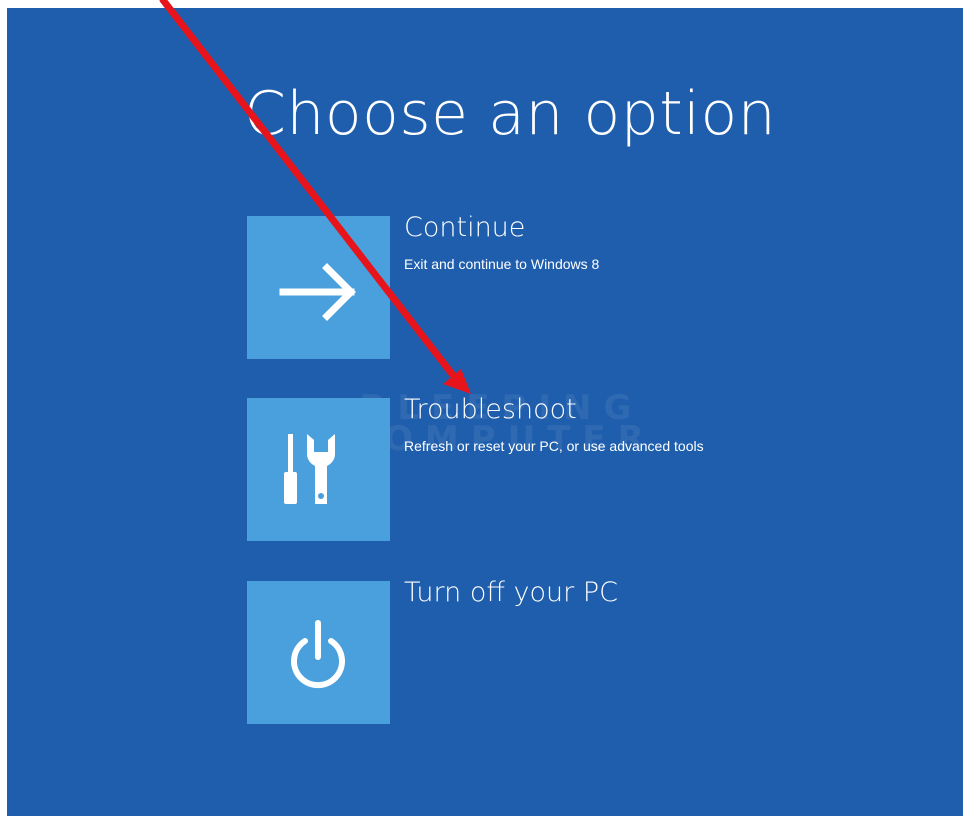  I want to click on page-title: Choose an option, so click(510, 114).